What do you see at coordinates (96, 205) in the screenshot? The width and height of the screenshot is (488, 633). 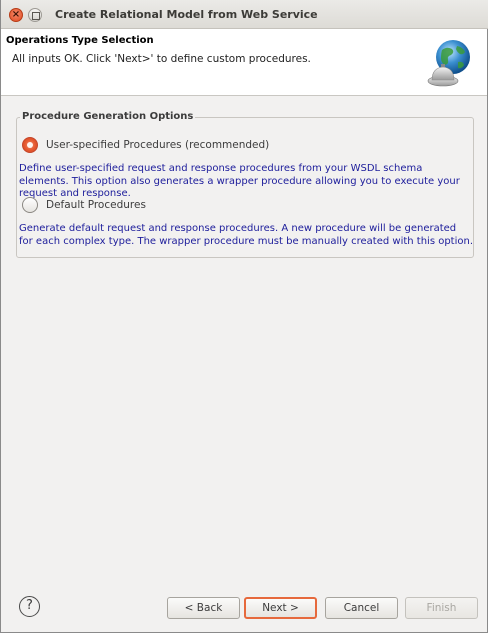 I see `default-procedures-label: Default Procedures` at bounding box center [96, 205].